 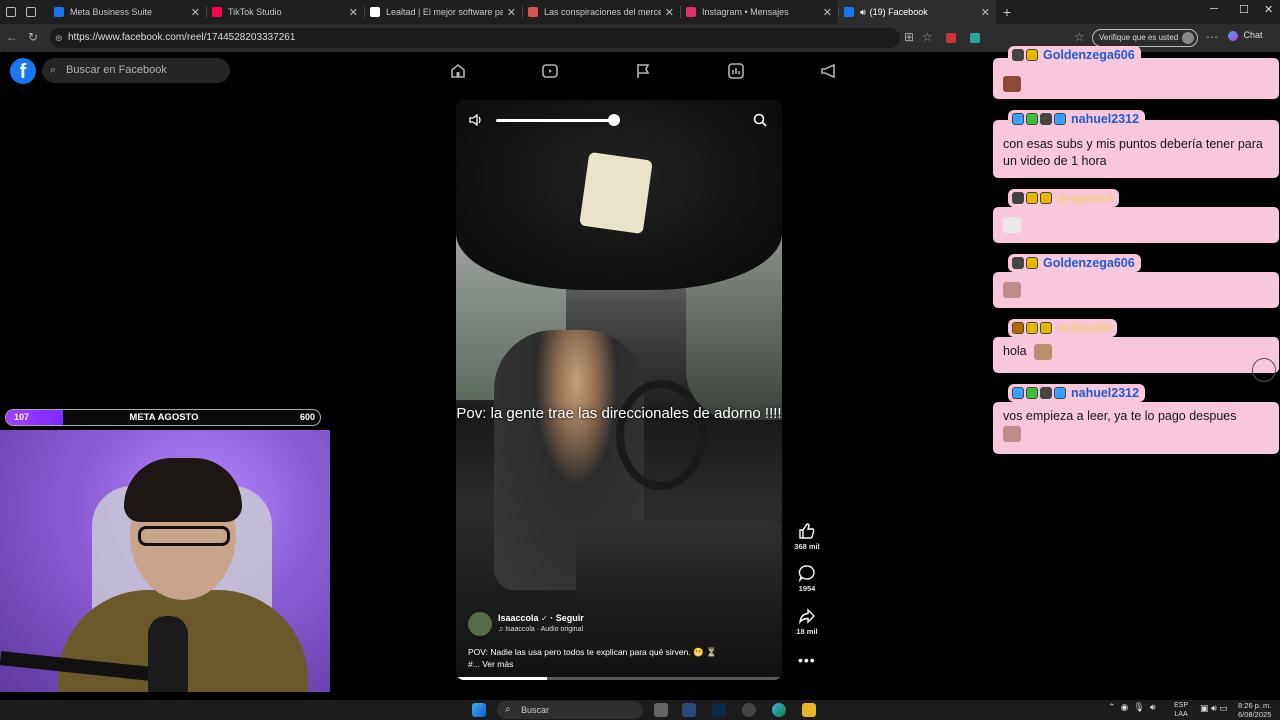 What do you see at coordinates (476, 120) in the screenshot?
I see `speaker-icon` at bounding box center [476, 120].